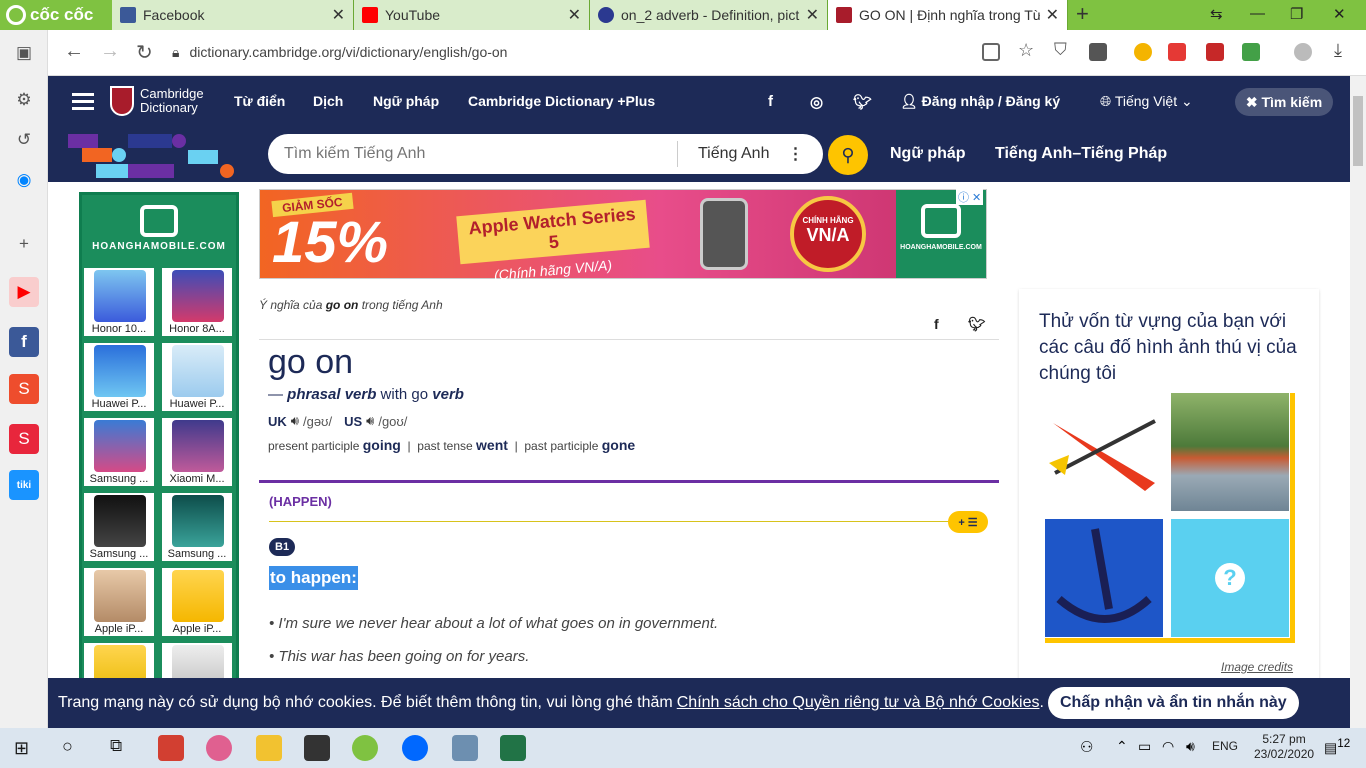 This screenshot has width=1366, height=768. Describe the element at coordinates (1303, 52) in the screenshot. I see `avatar` at that location.